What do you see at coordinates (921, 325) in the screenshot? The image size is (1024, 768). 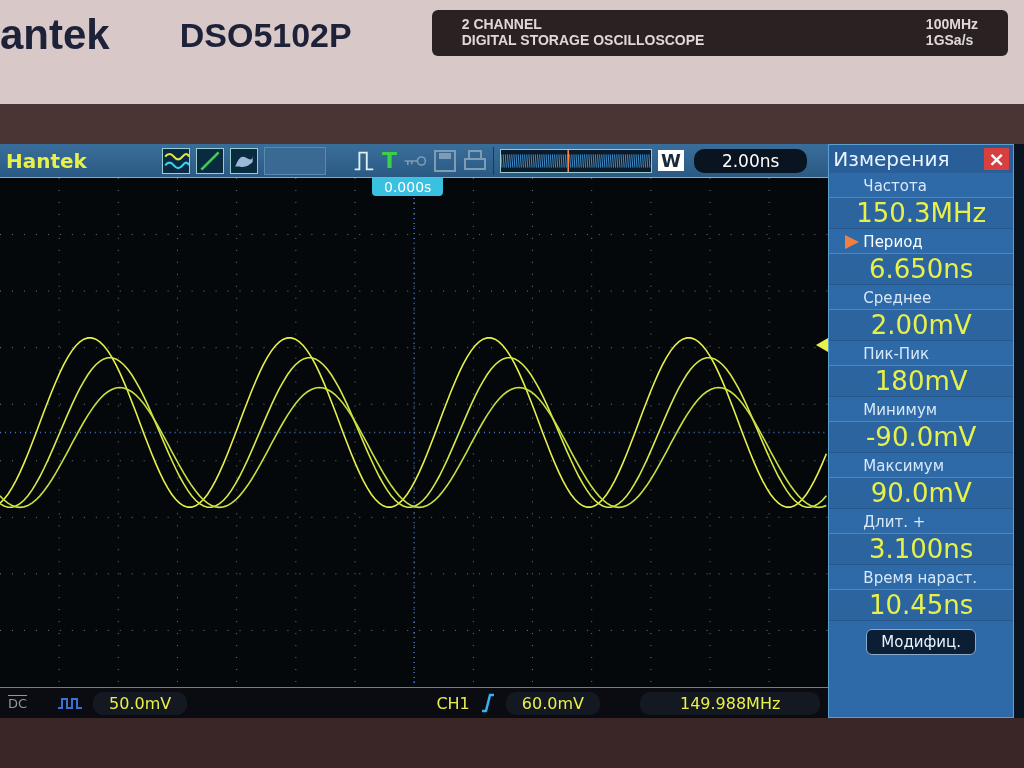 I see `measurement-value: 2.00mV` at bounding box center [921, 325].